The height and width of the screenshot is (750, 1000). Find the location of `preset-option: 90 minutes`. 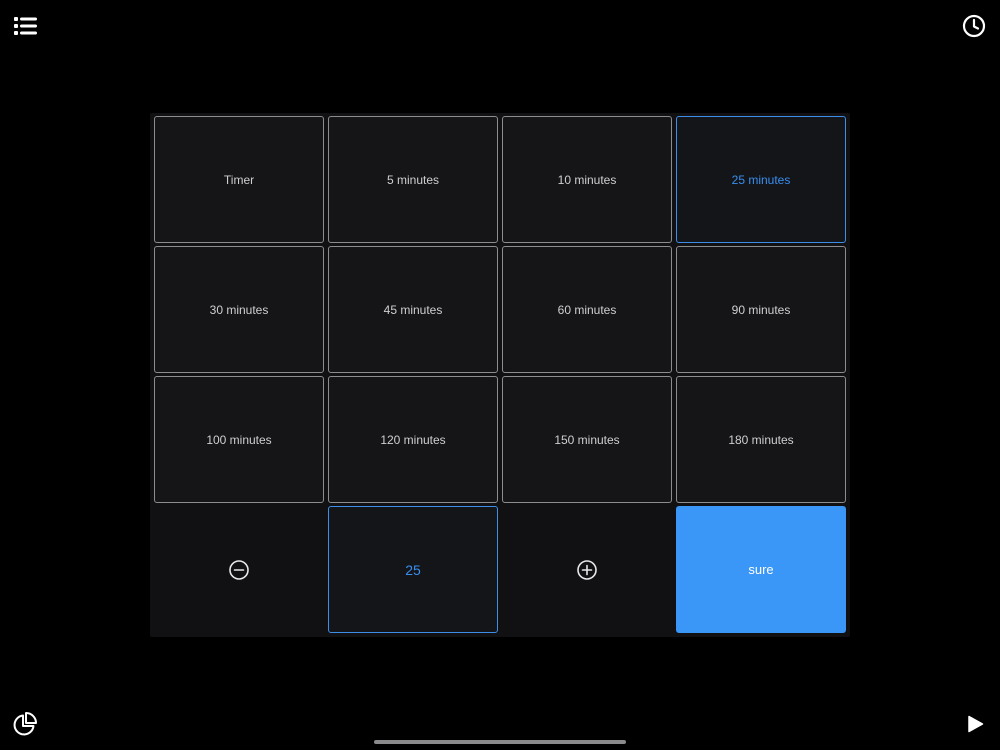

preset-option: 90 minutes is located at coordinates (761, 309).